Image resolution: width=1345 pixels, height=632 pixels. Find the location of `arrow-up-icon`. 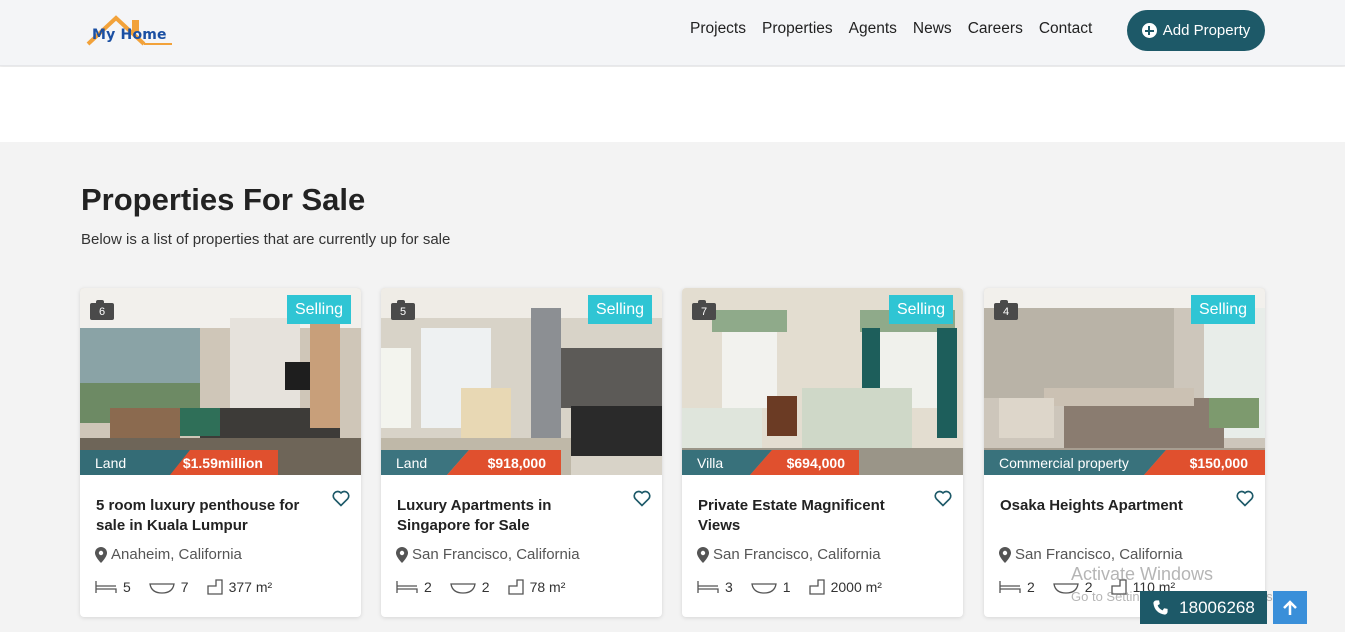

arrow-up-icon is located at coordinates (1290, 607).